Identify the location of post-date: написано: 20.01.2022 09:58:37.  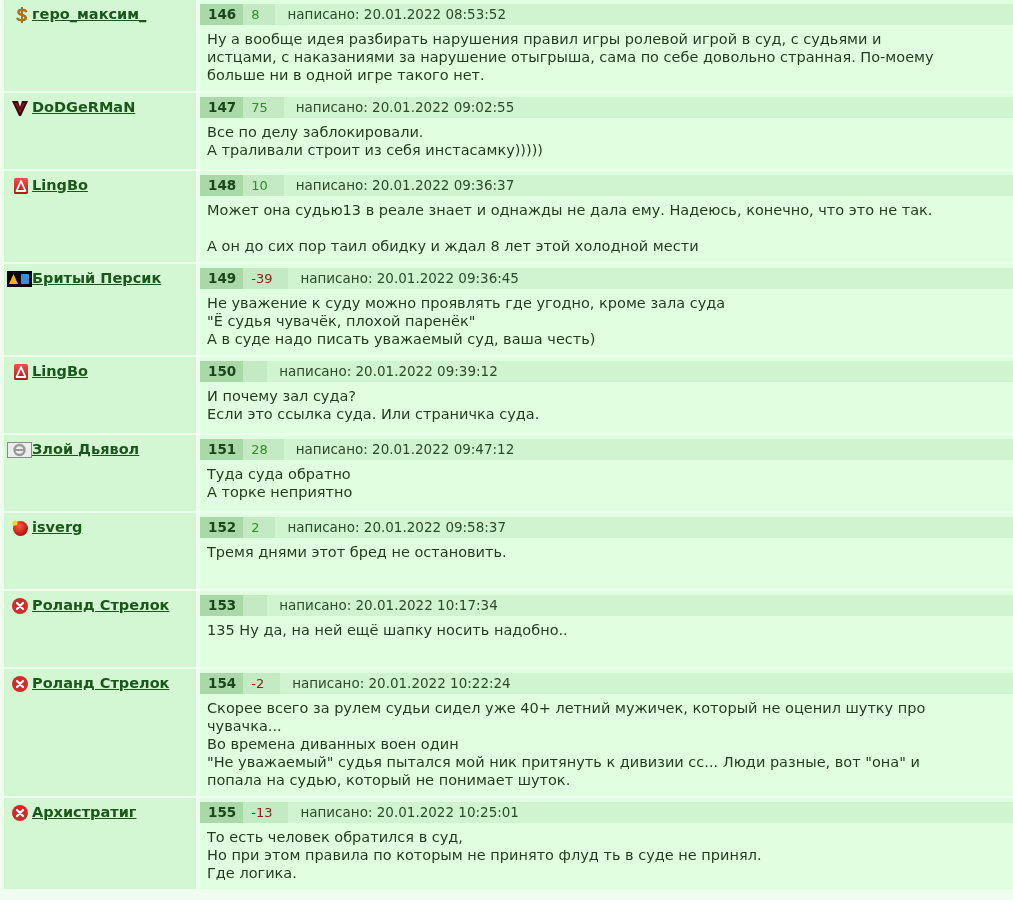
(396, 528).